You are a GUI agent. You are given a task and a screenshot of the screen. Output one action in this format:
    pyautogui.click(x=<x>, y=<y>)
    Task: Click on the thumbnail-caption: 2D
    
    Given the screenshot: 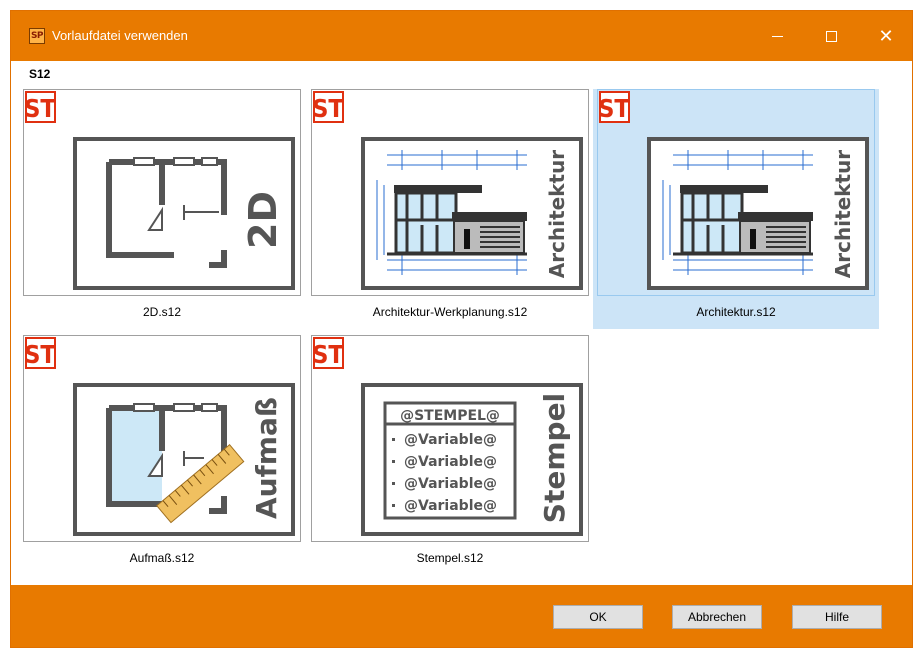 What is the action you would take?
    pyautogui.click(x=263, y=220)
    